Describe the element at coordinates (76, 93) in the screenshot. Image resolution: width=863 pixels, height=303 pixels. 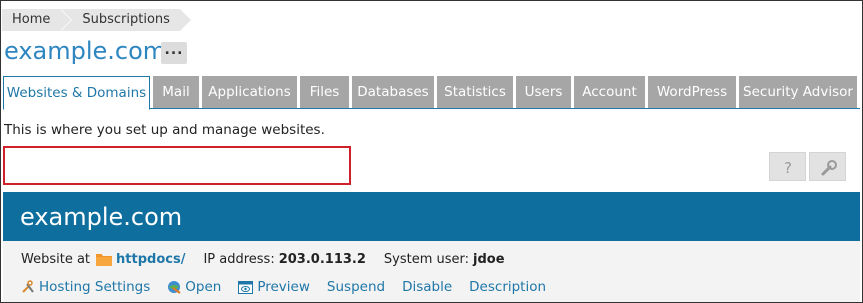
I see `tab-websites-domains: Websites & Domains` at that location.